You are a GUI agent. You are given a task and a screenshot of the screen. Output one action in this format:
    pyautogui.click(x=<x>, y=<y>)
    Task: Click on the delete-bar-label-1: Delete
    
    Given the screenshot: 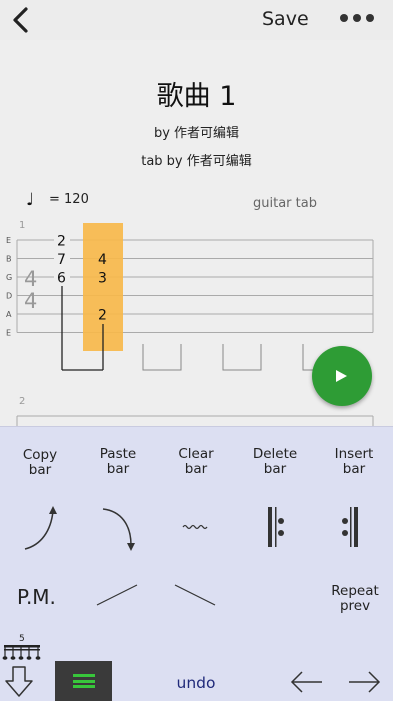 What is the action you would take?
    pyautogui.click(x=275, y=454)
    